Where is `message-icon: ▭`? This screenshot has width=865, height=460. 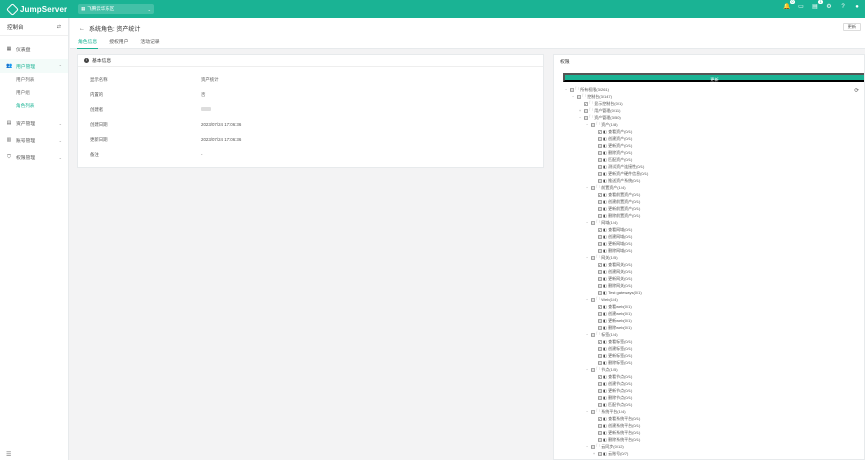 message-icon: ▭ is located at coordinates (801, 7).